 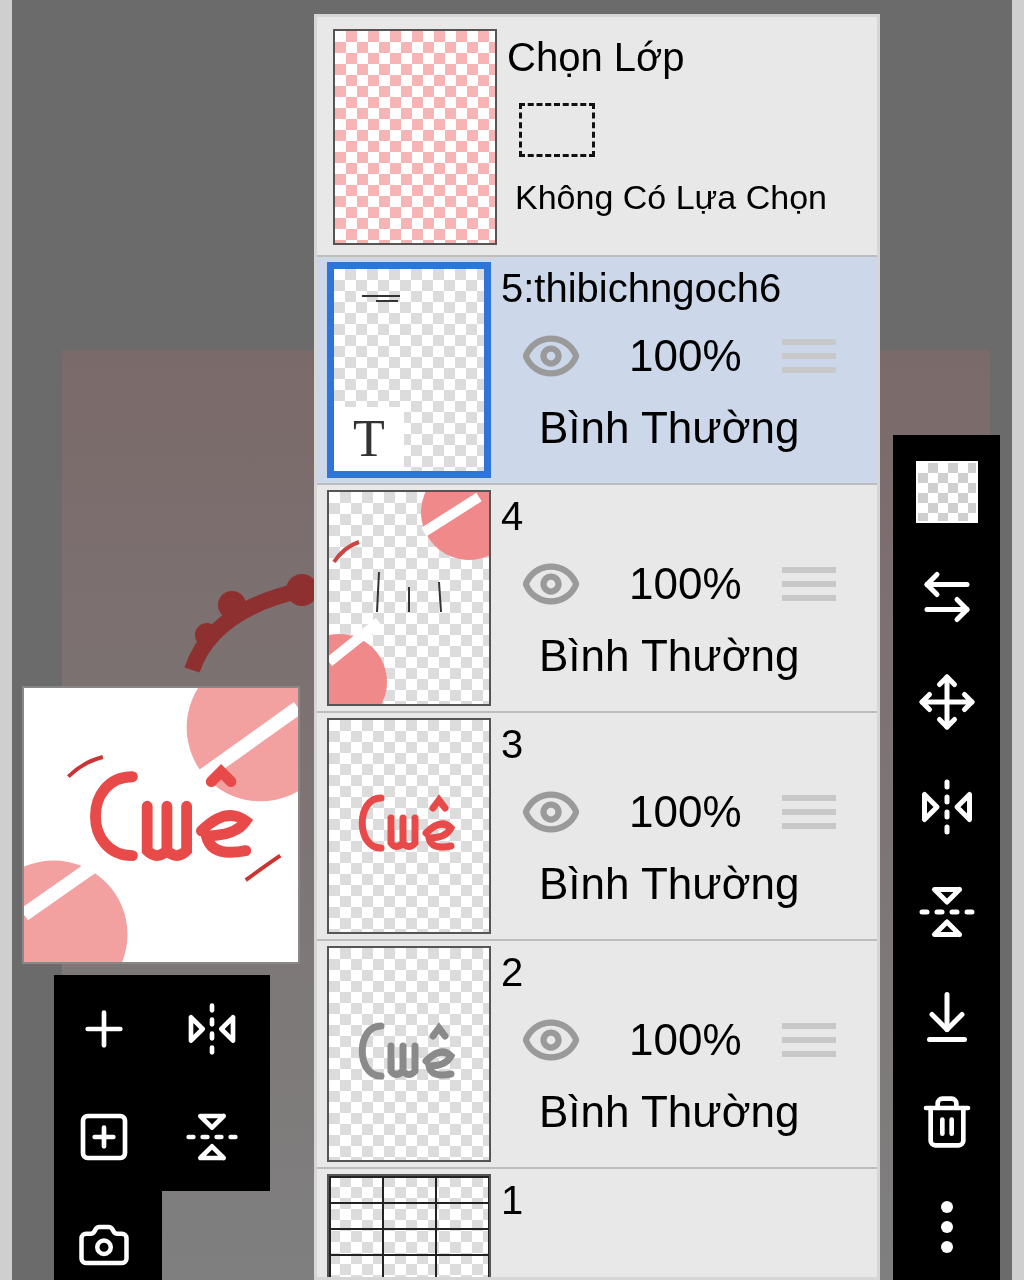 I want to click on layer-thumbnail: T, so click(x=409, y=370).